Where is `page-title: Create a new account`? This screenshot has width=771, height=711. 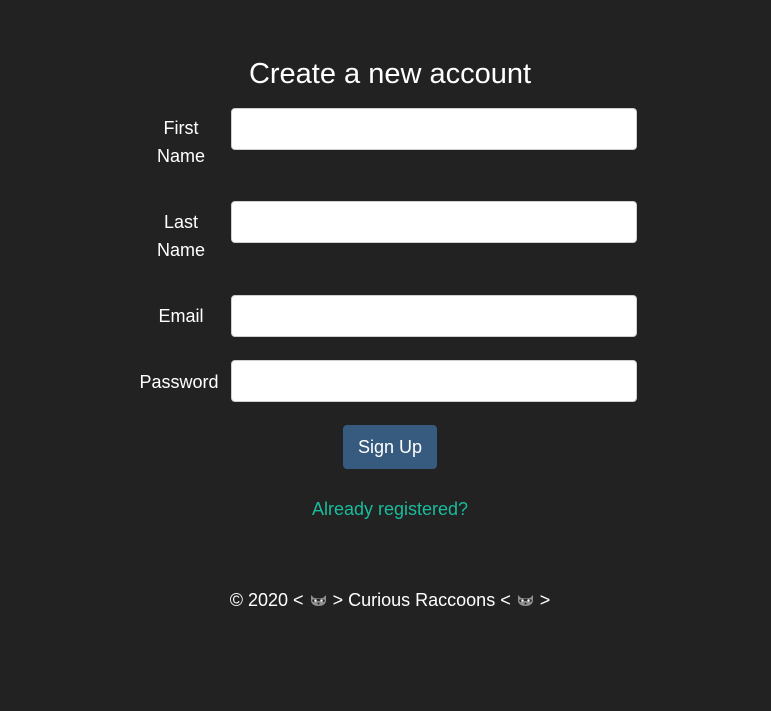
page-title: Create a new account is located at coordinates (390, 74).